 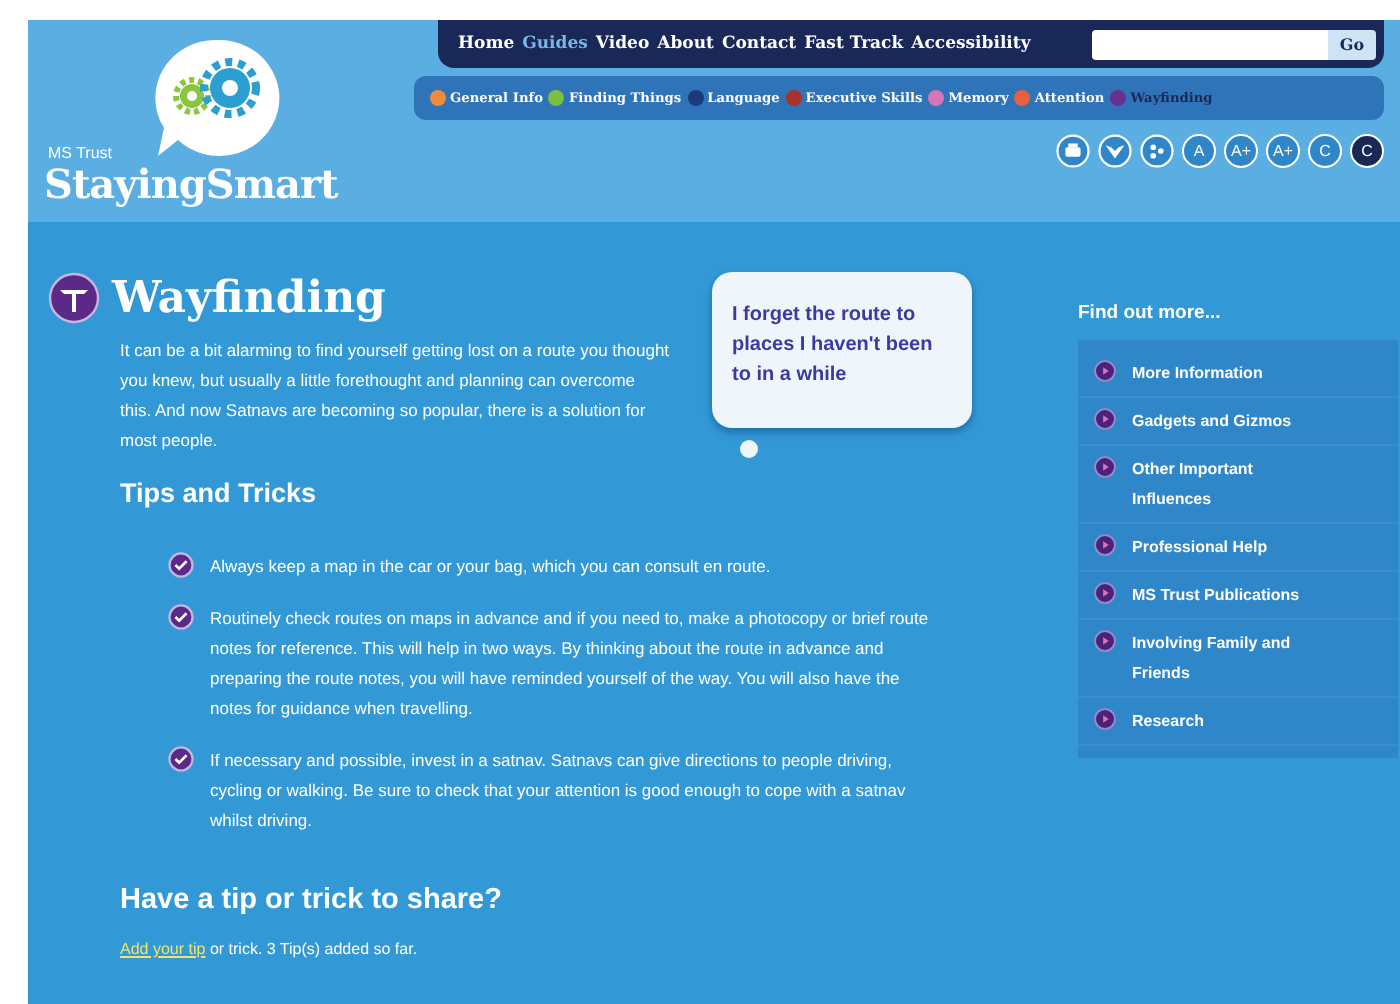 I want to click on sidebar-link: MS Trust Publications, so click(x=1227, y=595).